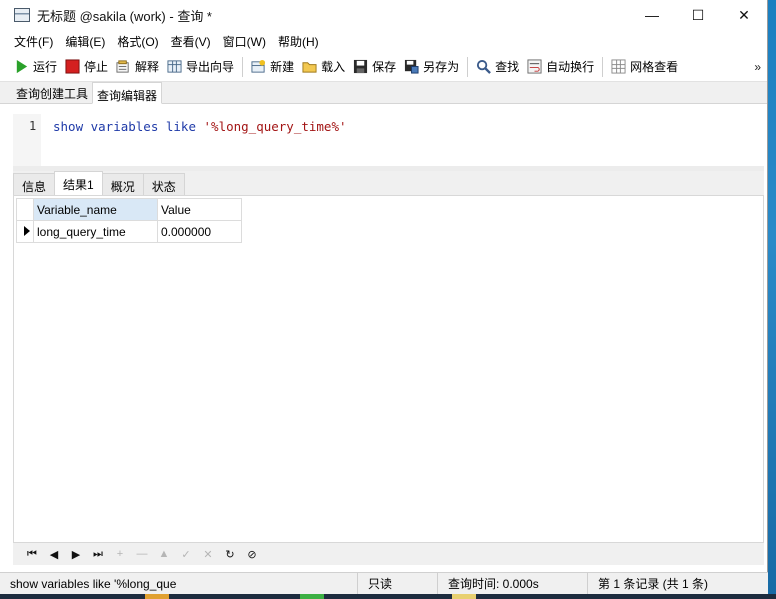  Describe the element at coordinates (54, 554) in the screenshot. I see `previous-record-icon: ◀` at that location.